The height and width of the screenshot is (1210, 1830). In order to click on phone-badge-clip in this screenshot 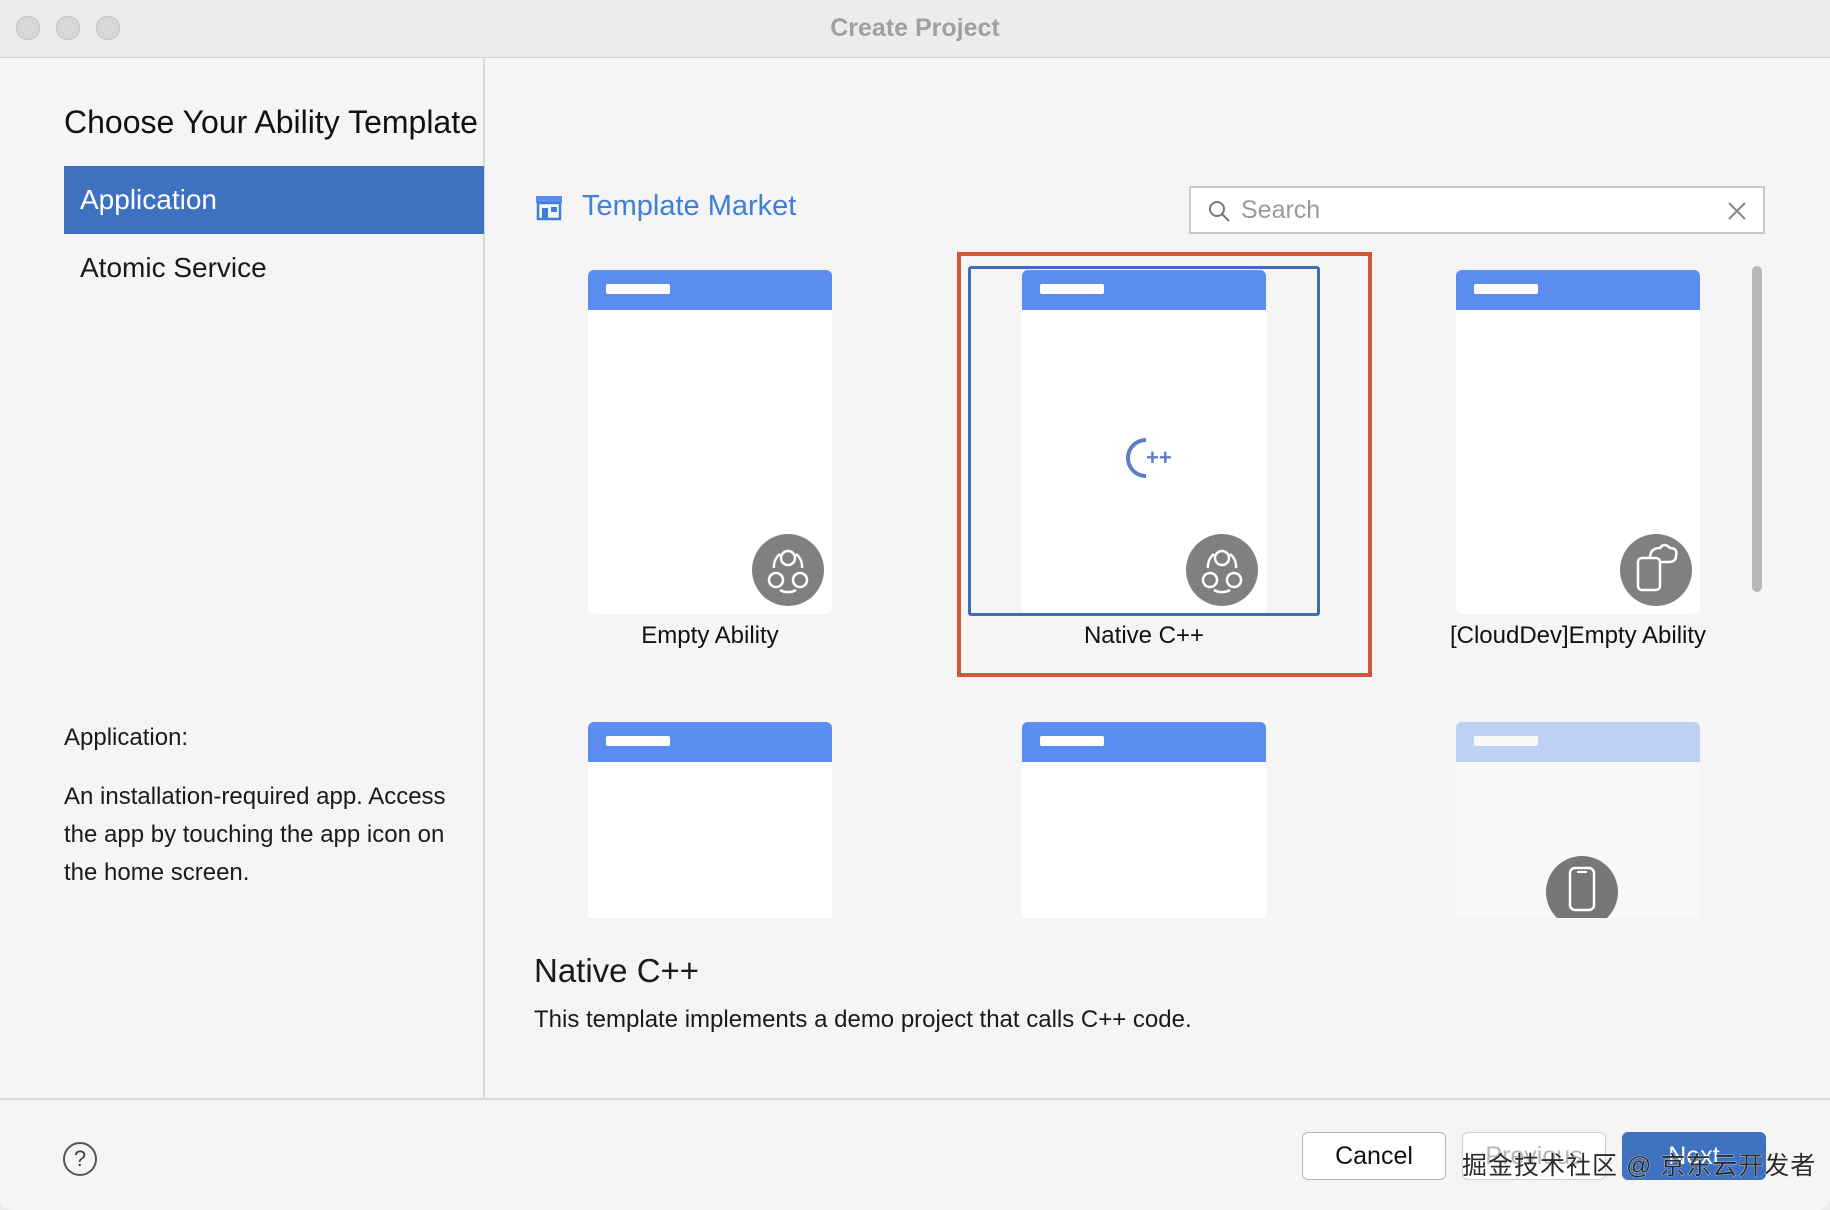, I will do `click(1582, 887)`.